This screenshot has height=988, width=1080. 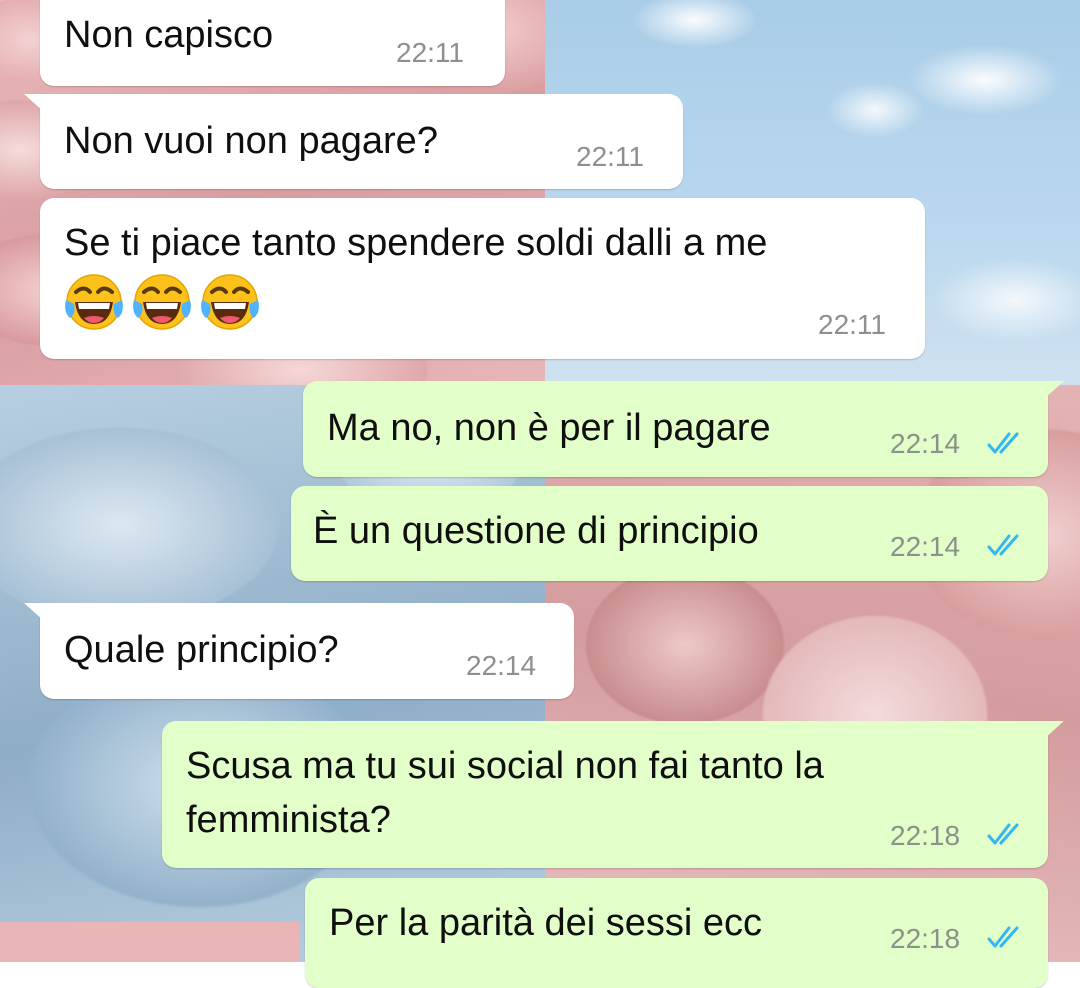 I want to click on emoji-row, so click(x=162, y=302).